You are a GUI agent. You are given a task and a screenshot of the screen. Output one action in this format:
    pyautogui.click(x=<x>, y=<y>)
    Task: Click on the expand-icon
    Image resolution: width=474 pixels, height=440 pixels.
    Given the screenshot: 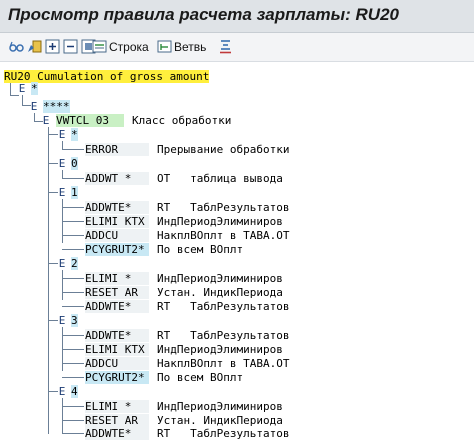 What is the action you would take?
    pyautogui.click(x=52, y=46)
    